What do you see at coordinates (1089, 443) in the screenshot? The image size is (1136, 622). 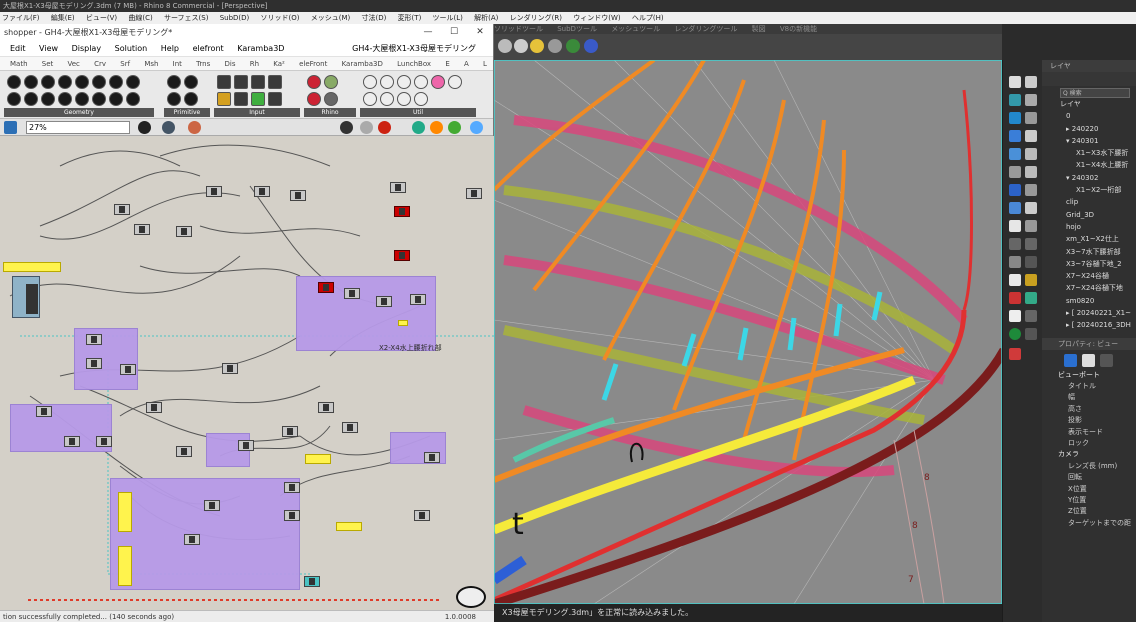 I see `property-item: ロック` at bounding box center [1089, 443].